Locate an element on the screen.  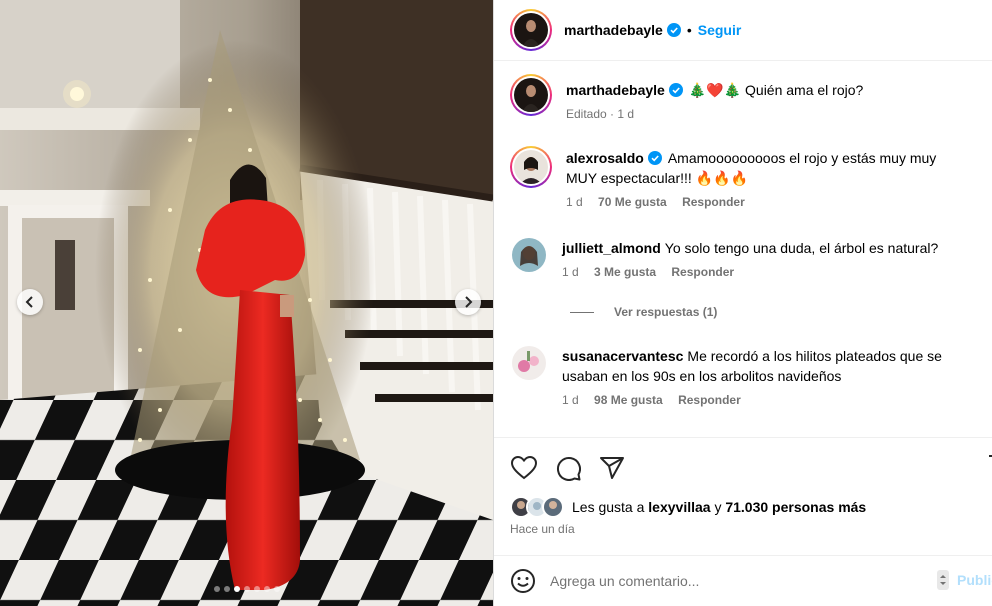
likes-others: 71.030 personas más is located at coordinates (795, 507).